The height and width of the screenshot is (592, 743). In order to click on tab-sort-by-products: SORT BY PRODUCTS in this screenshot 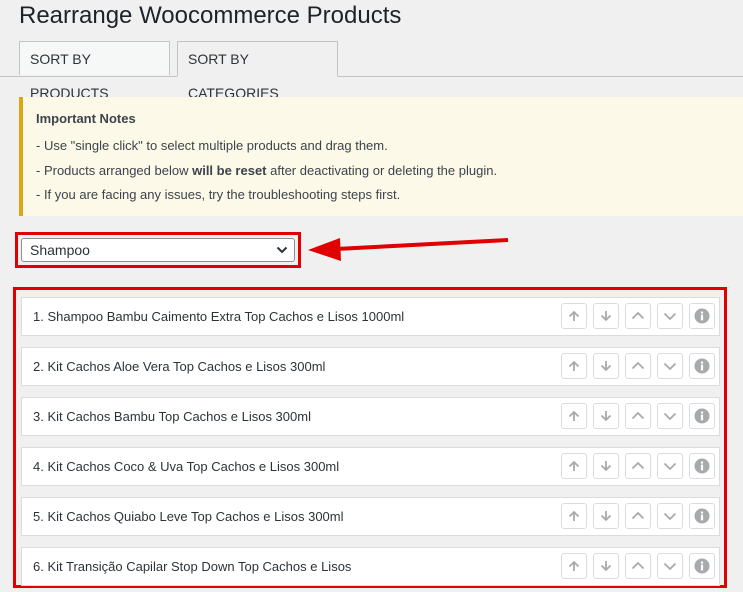, I will do `click(94, 71)`.